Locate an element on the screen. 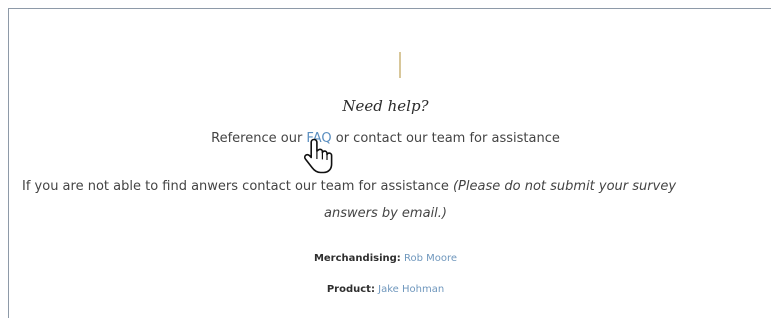 Image resolution: width=771 pixels, height=318 pixels. contact-merchandising: Merchandising: Rob Moore is located at coordinates (385, 258).